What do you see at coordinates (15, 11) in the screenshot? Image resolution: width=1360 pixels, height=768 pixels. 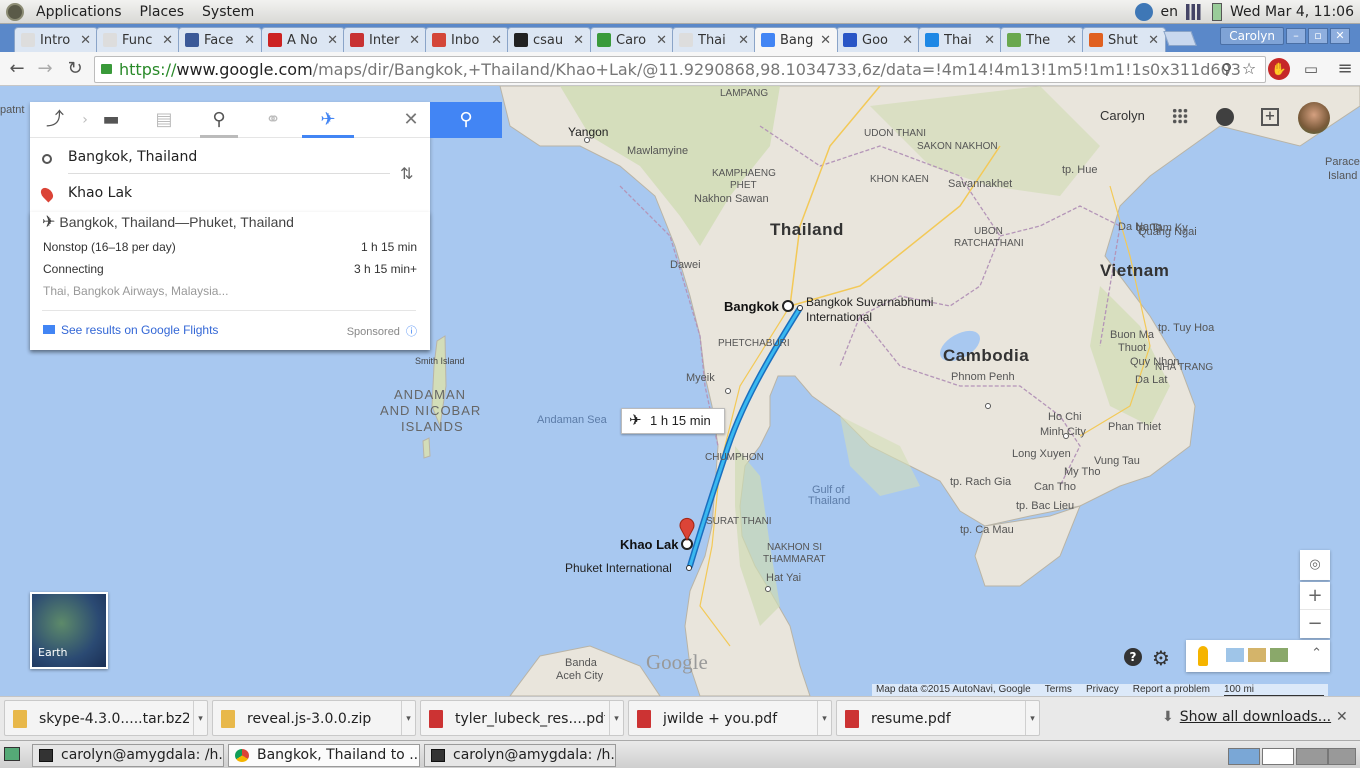 I see `gnome-foot-icon` at bounding box center [15, 11].